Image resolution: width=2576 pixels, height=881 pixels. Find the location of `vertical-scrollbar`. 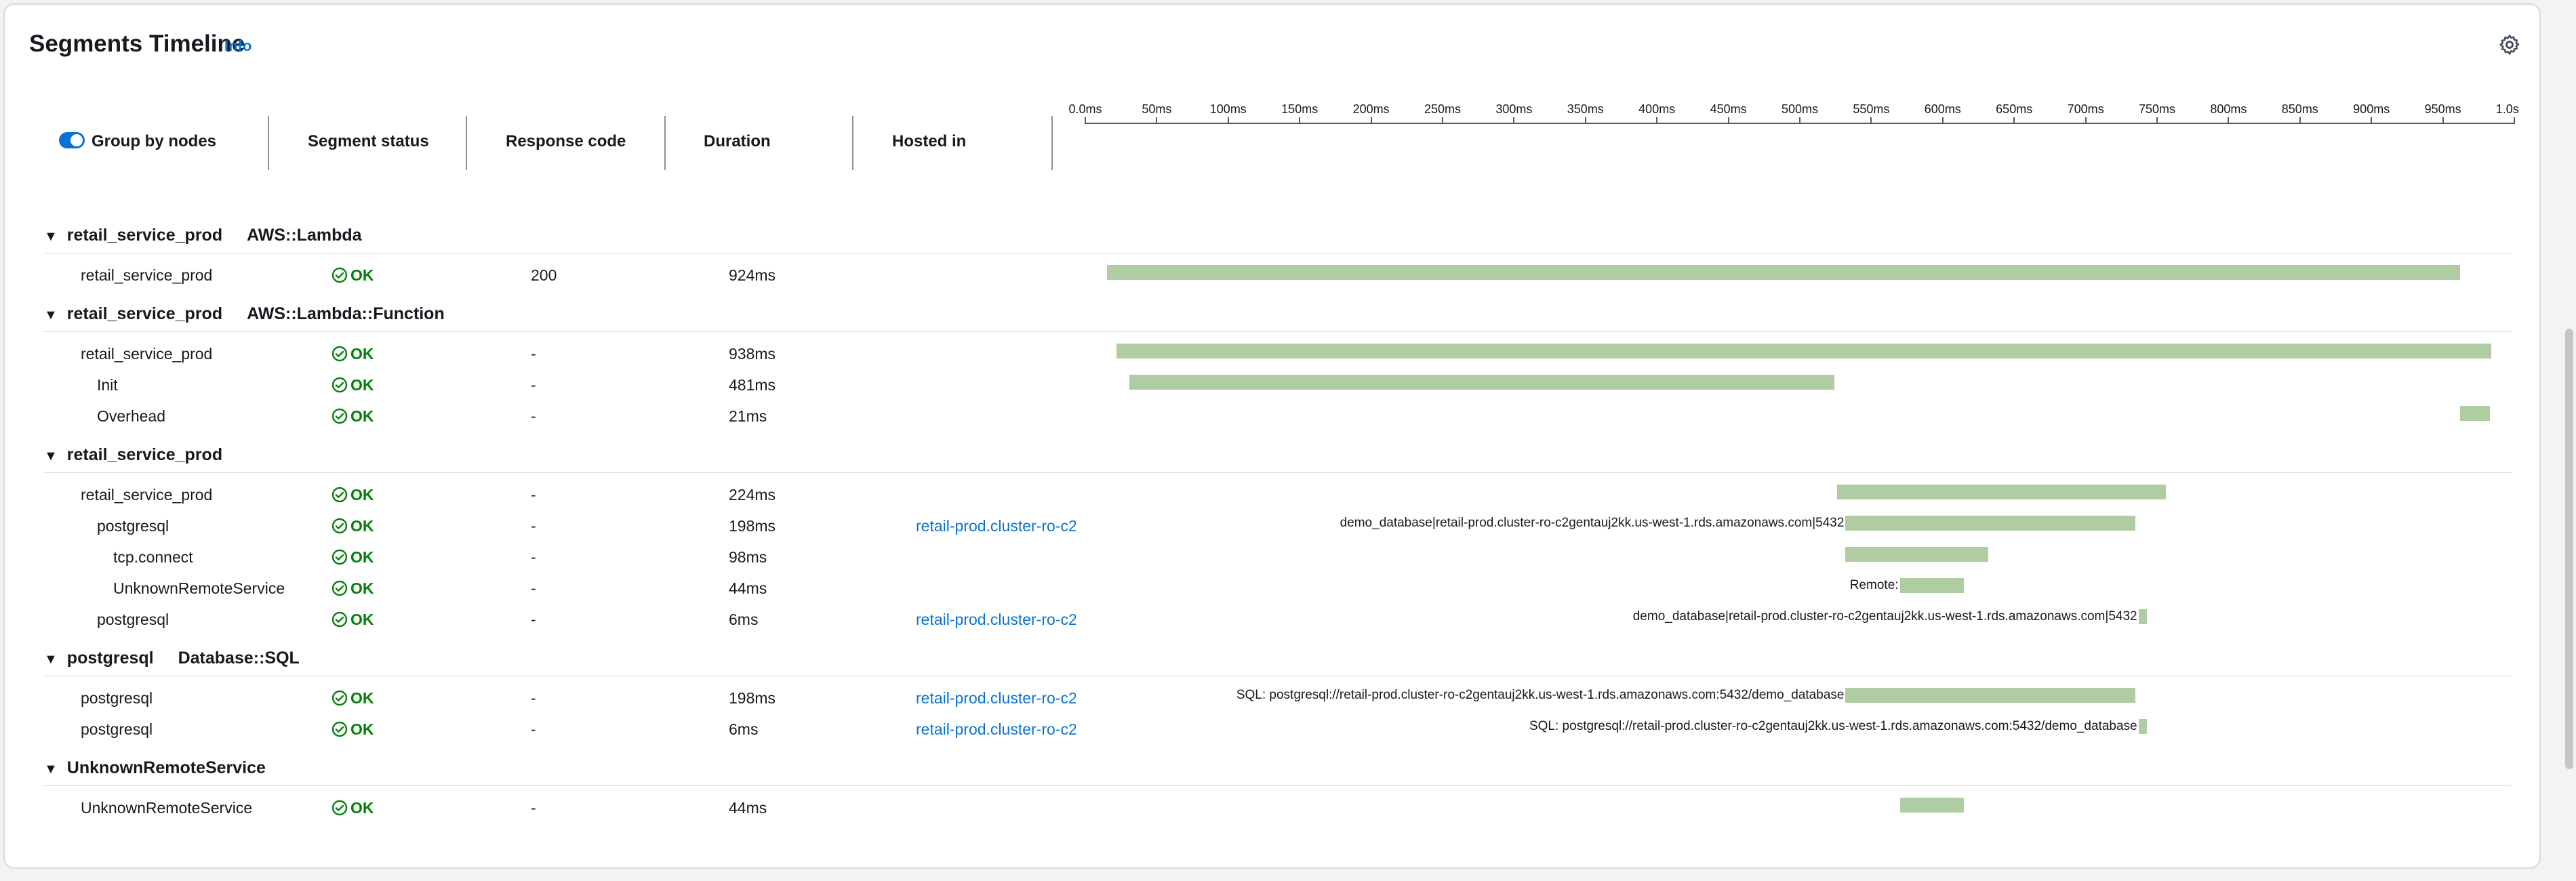

vertical-scrollbar is located at coordinates (2569, 549).